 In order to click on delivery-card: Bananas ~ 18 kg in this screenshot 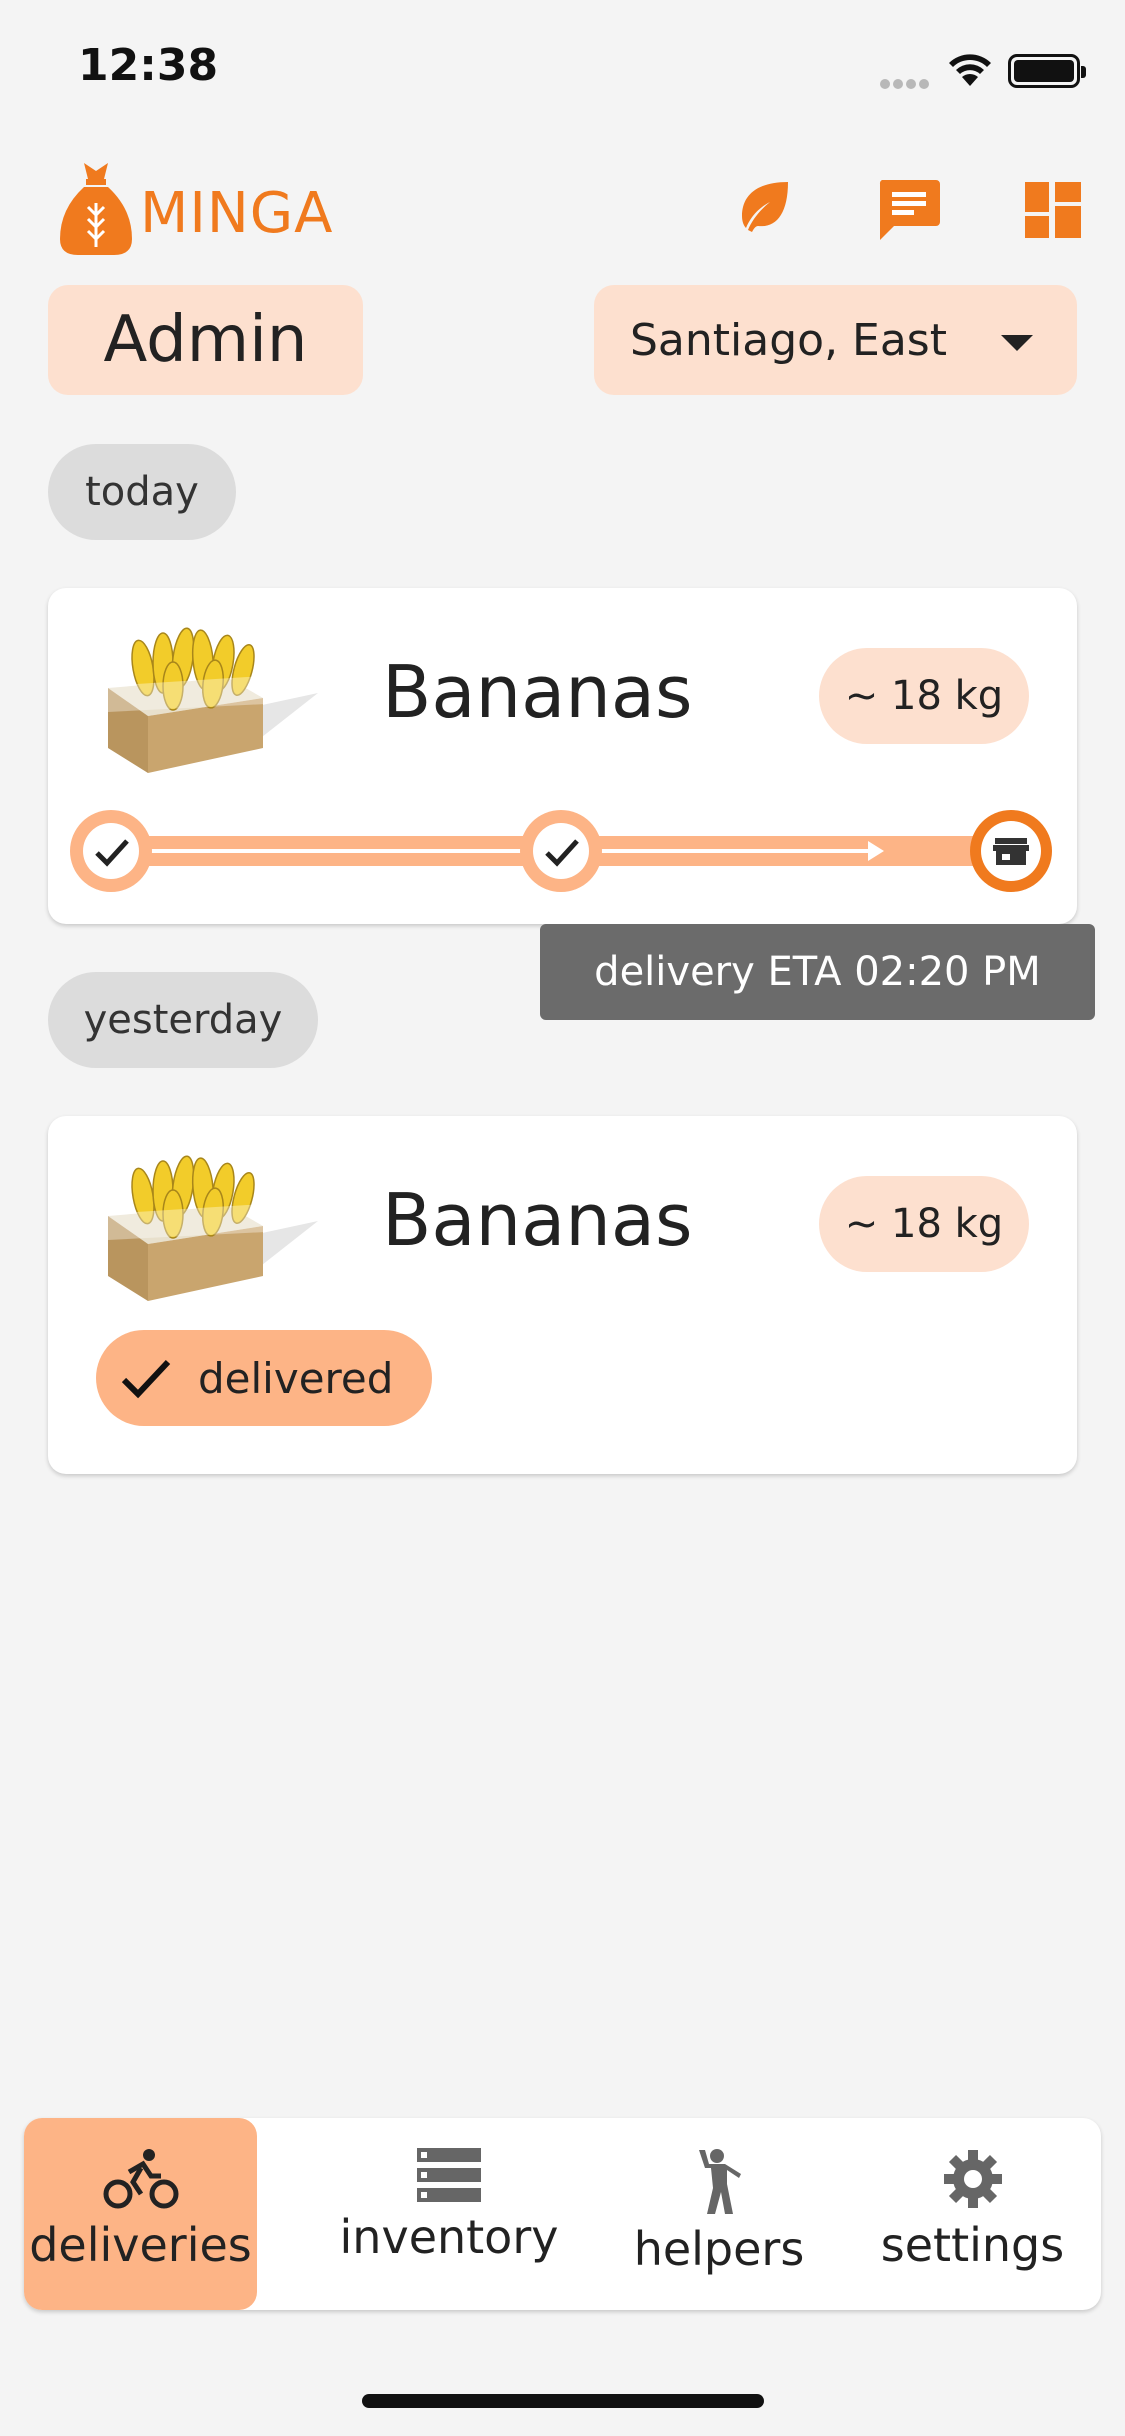, I will do `click(562, 756)`.